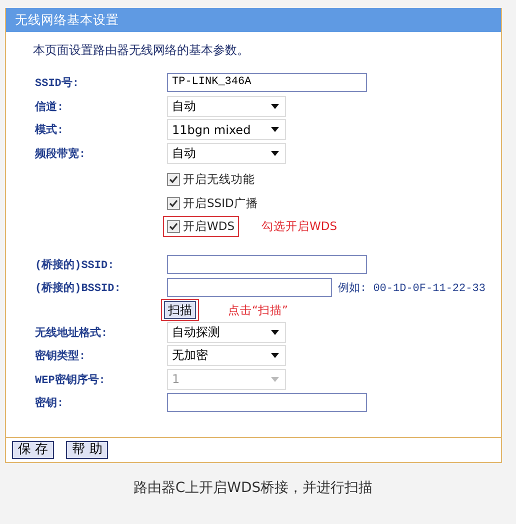 This screenshot has width=516, height=524. What do you see at coordinates (300, 226) in the screenshot?
I see `annotation-text: 勾选开启WDS` at bounding box center [300, 226].